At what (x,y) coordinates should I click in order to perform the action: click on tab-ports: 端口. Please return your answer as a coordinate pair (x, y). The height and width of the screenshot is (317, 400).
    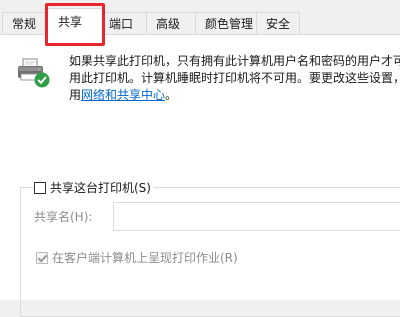
    Looking at the image, I should click on (125, 23).